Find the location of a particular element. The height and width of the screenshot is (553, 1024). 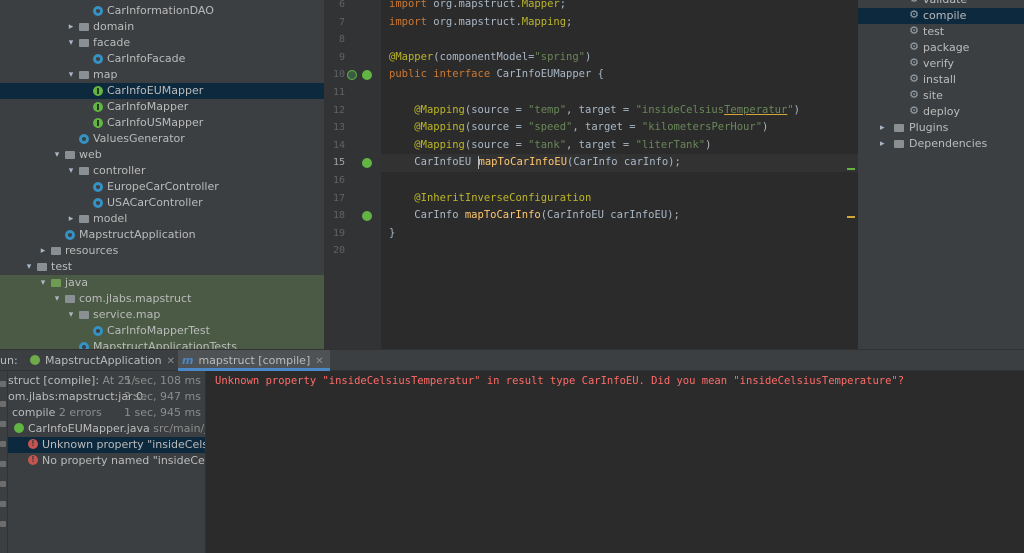

run-tree-item: om.jlabs:mapstruct:jar:0. 2 sec, 947 ms is located at coordinates (106, 397).